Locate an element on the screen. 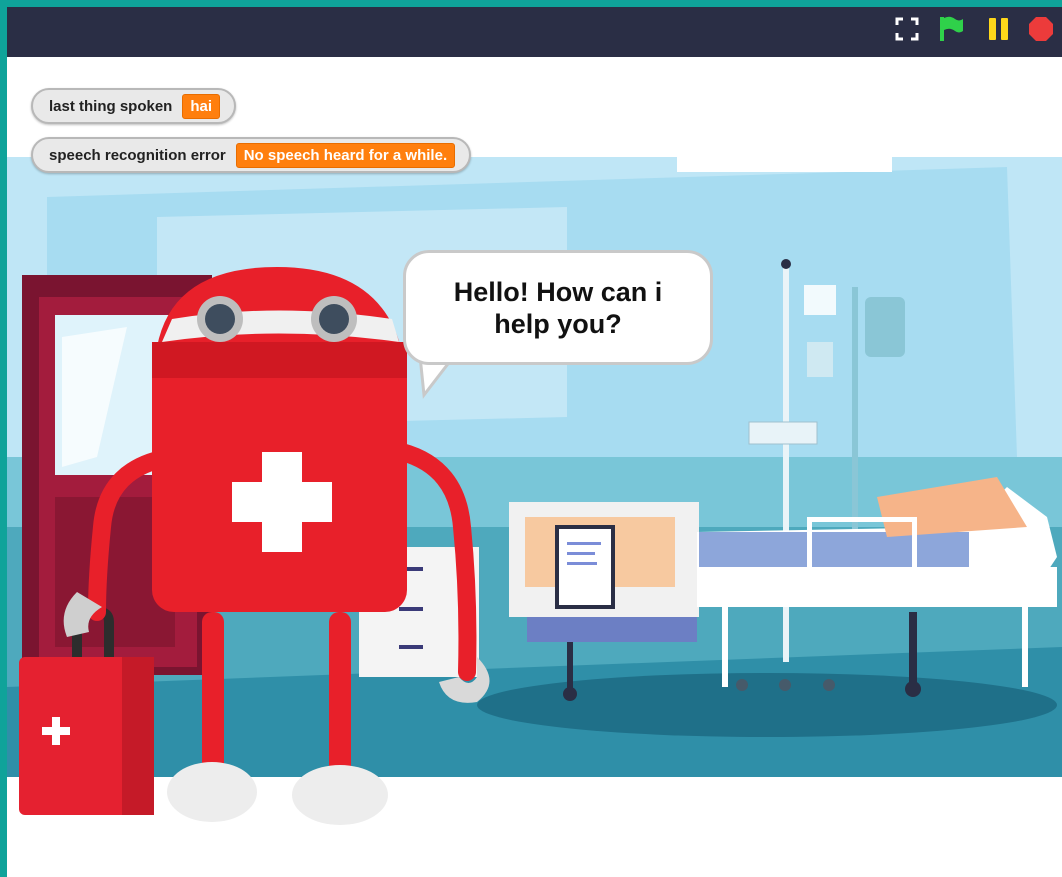 This screenshot has height=877, width=1062. monitor-last-thing-spoken: last thing spoken hai is located at coordinates (134, 106).